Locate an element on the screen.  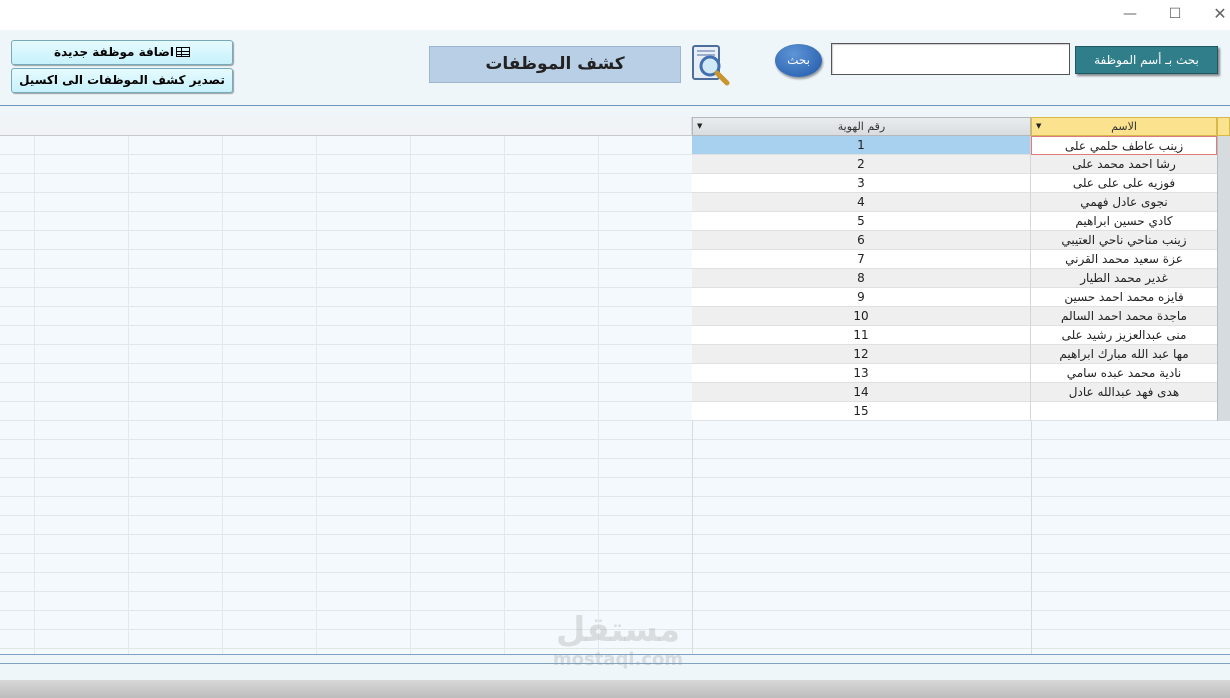
cell-id: 8 is located at coordinates (861, 278).